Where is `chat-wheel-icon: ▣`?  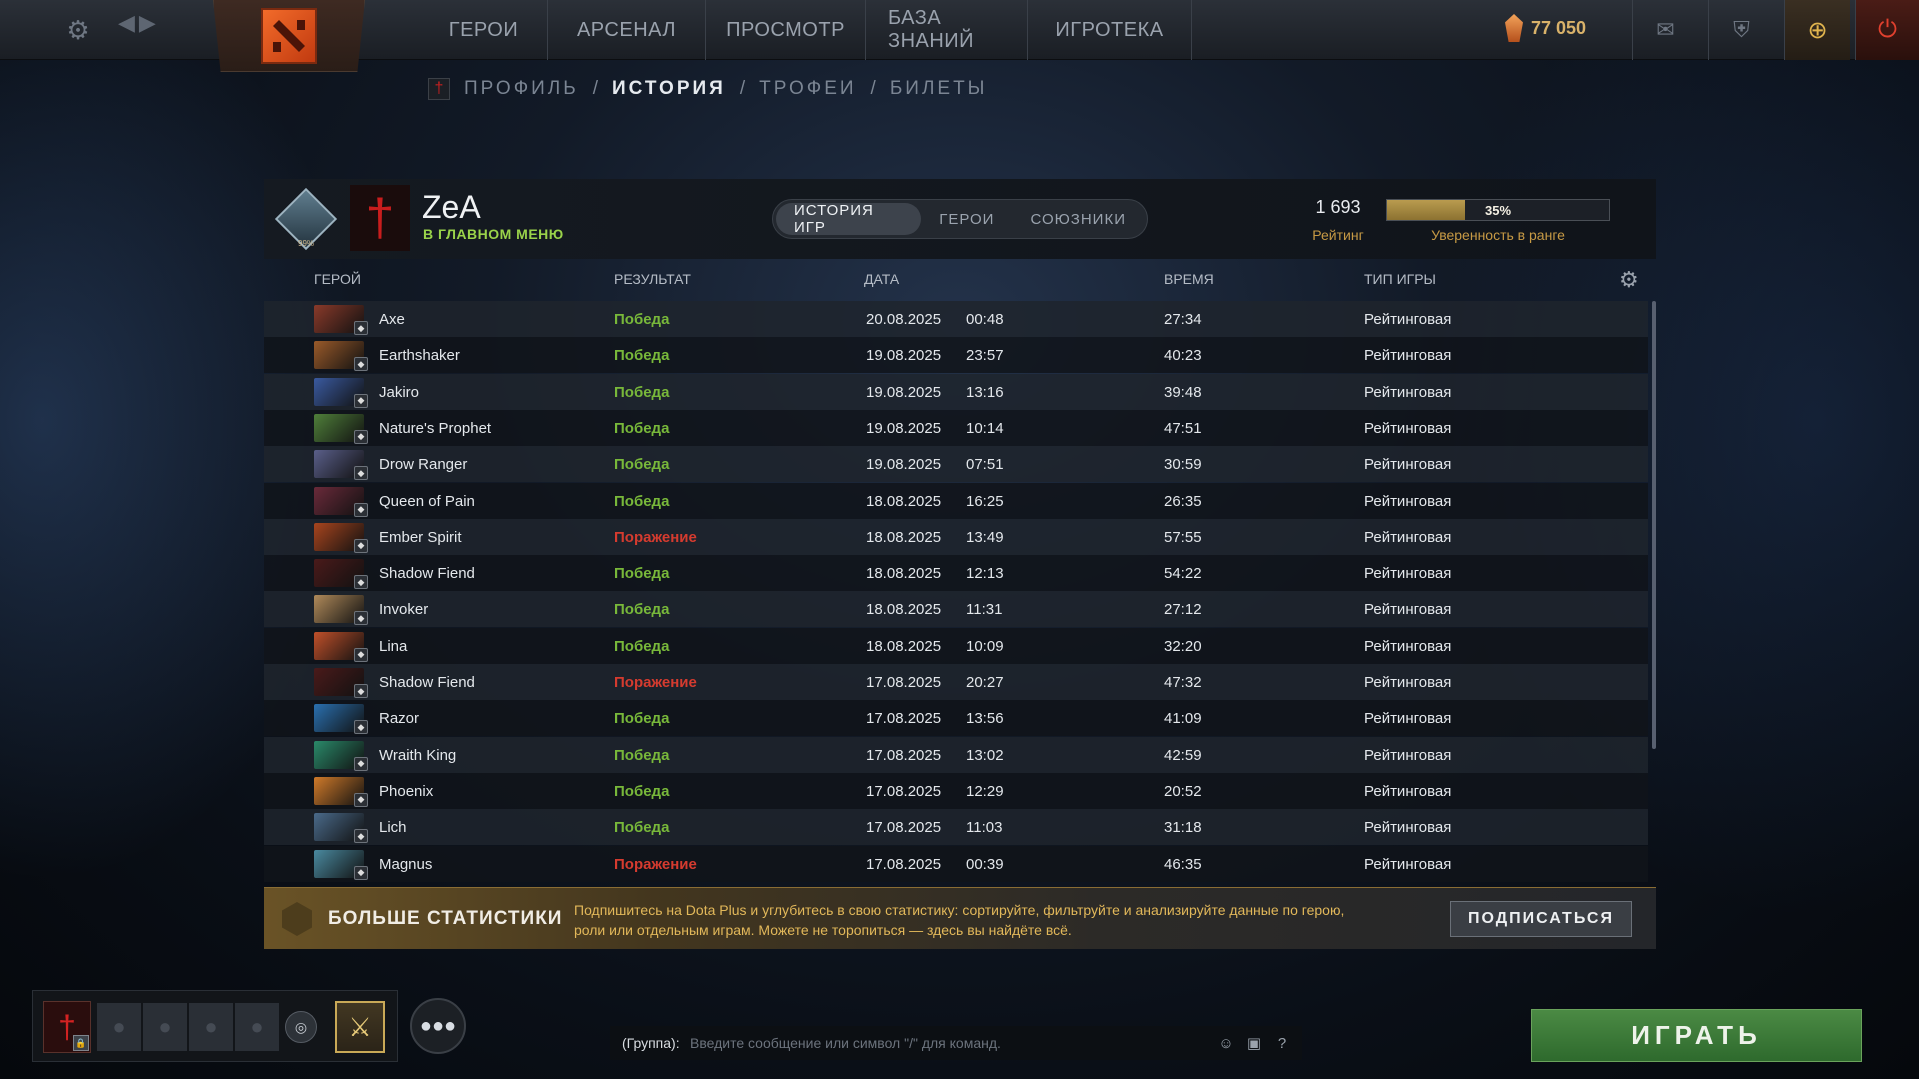 chat-wheel-icon: ▣ is located at coordinates (1254, 1043).